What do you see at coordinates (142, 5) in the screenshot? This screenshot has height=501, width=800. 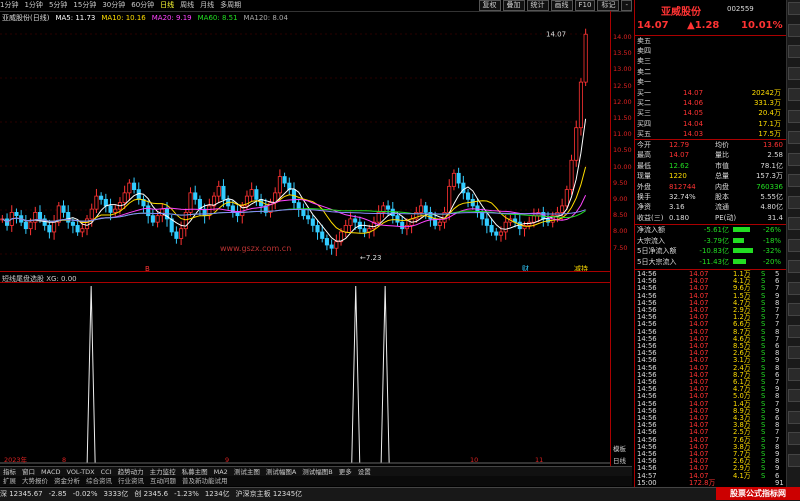 I see `period-tab: 60分钟` at bounding box center [142, 5].